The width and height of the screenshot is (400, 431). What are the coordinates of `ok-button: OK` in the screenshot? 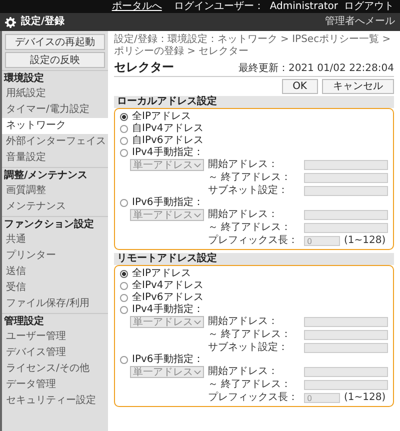 It's located at (300, 86).